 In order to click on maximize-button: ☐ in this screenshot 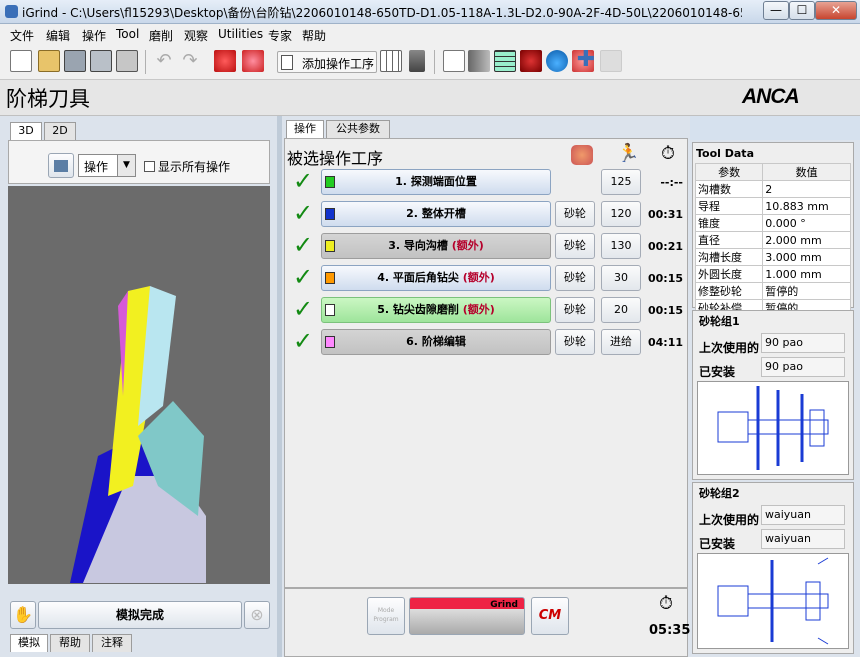, I will do `click(802, 10)`.